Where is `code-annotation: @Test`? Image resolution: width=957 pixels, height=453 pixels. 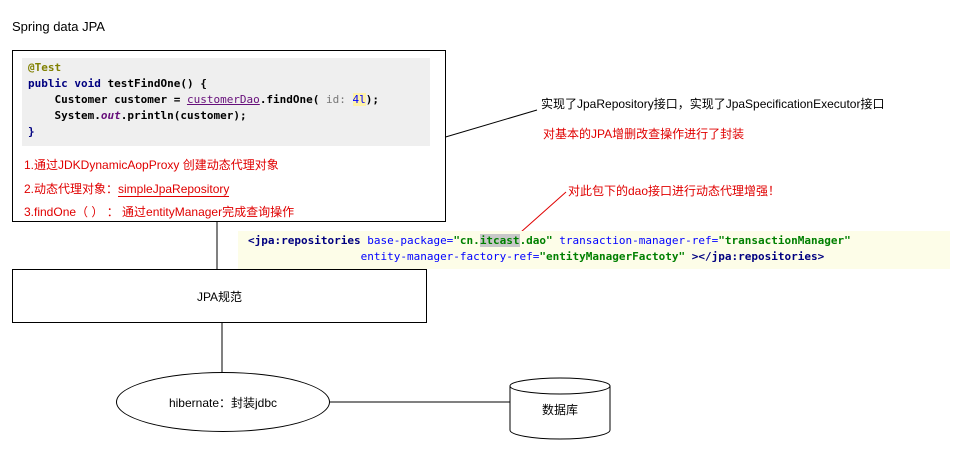
code-annotation: @Test is located at coordinates (45, 67).